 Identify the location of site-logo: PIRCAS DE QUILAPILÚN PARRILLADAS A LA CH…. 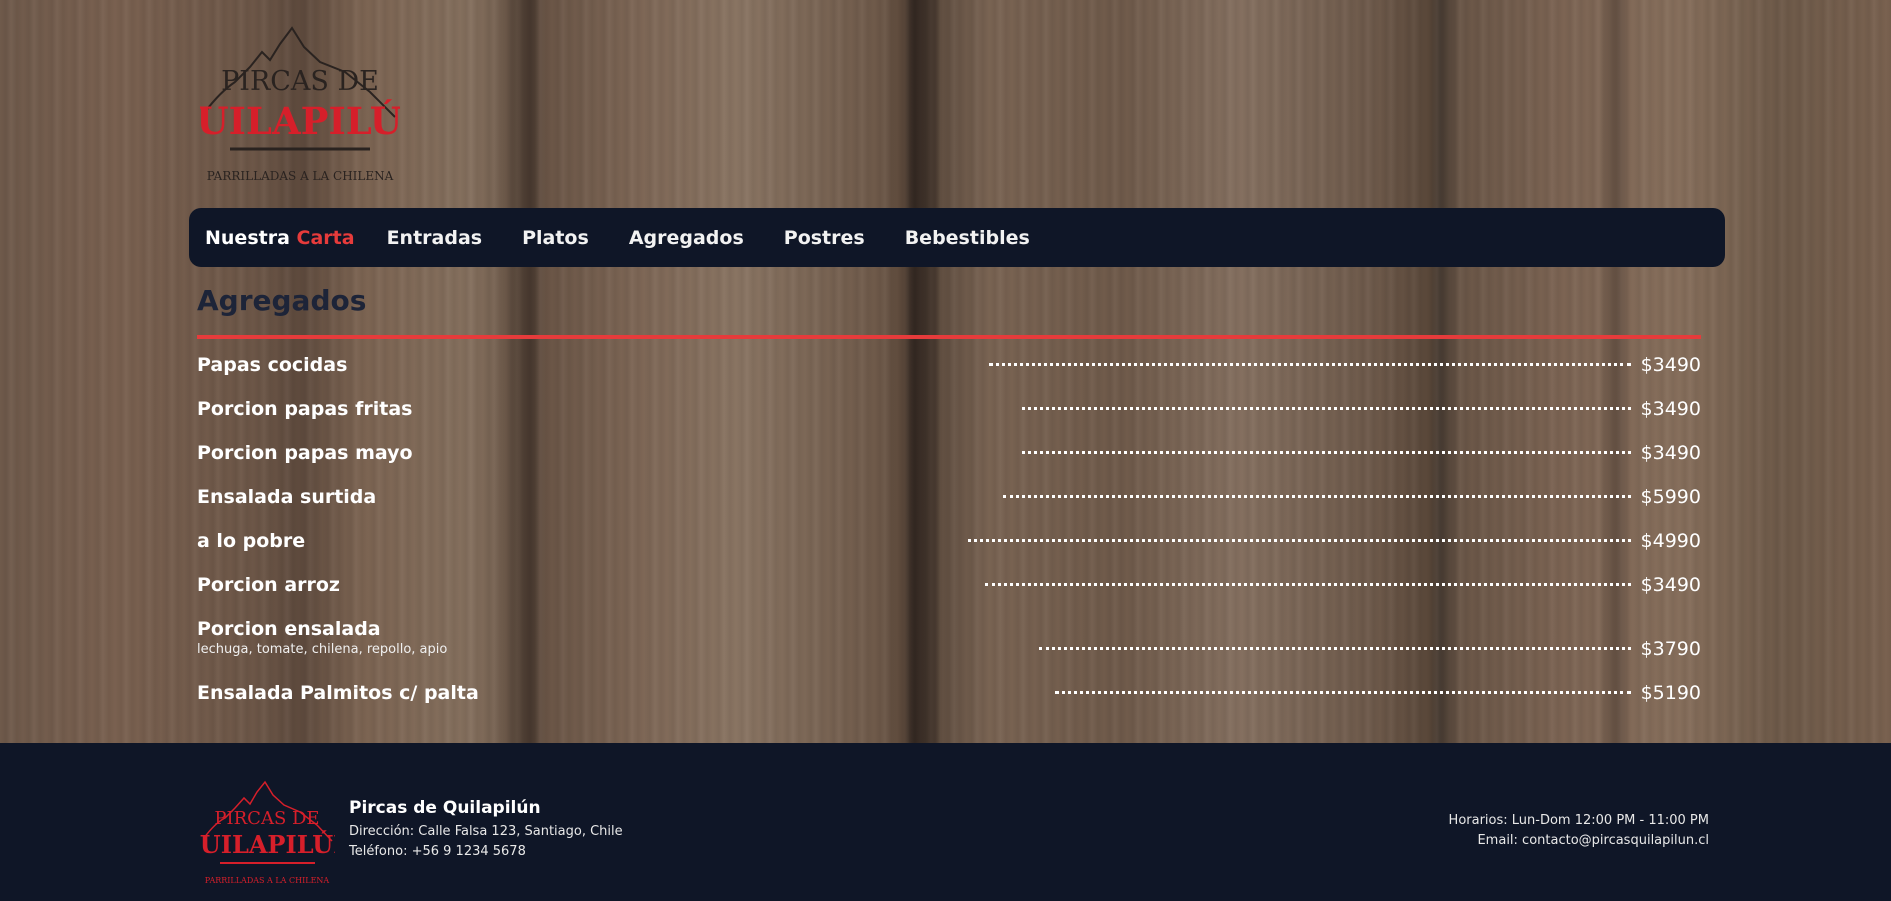
(300, 104).